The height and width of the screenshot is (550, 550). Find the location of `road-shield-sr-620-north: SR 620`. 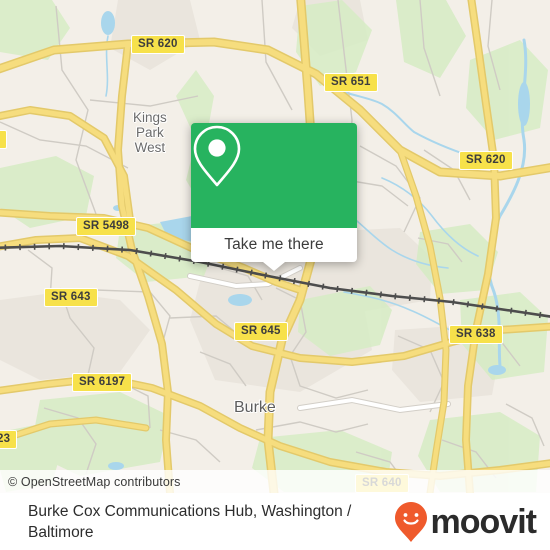

road-shield-sr-620-north: SR 620 is located at coordinates (158, 44).